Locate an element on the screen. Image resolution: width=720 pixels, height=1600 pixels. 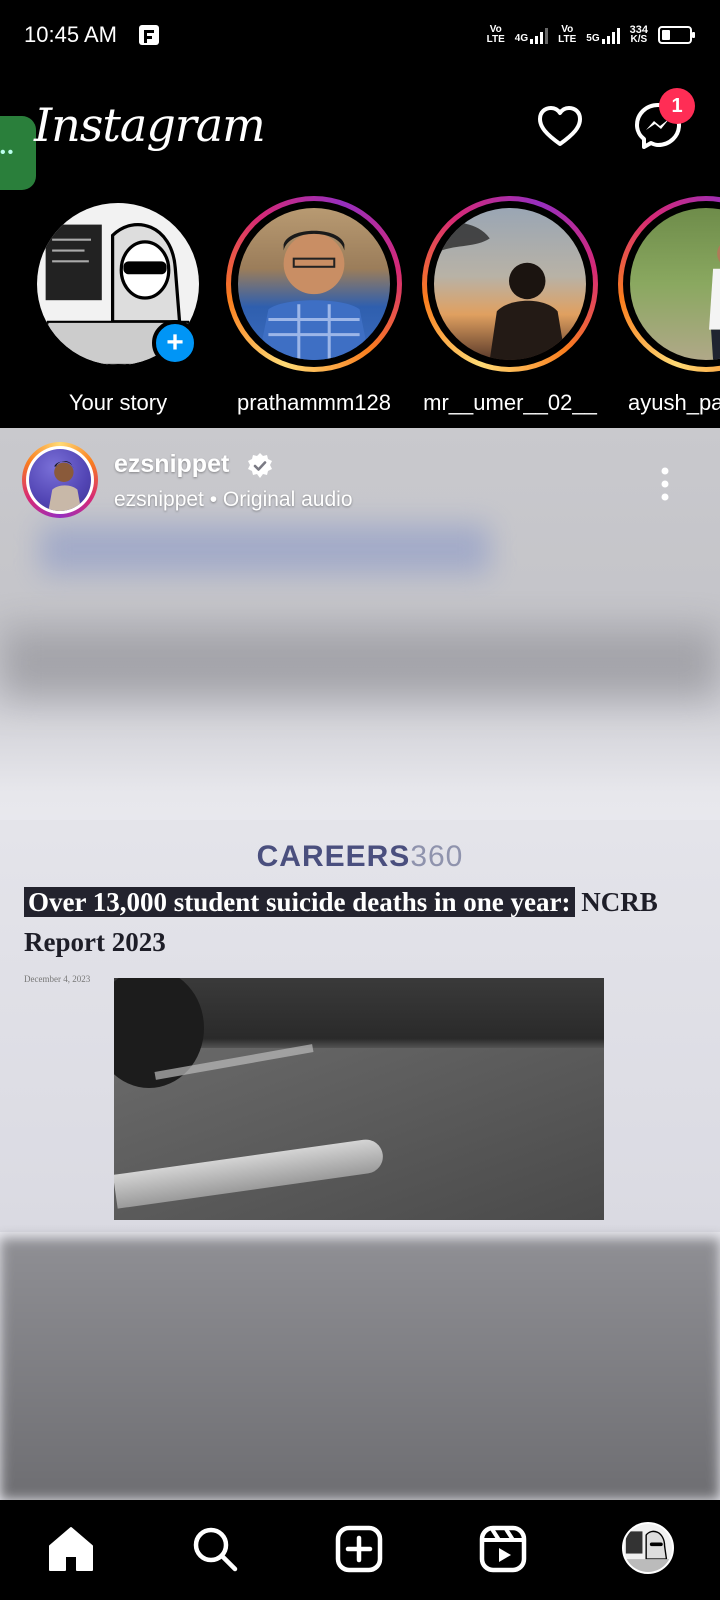
create-icon is located at coordinates (359, 1549).